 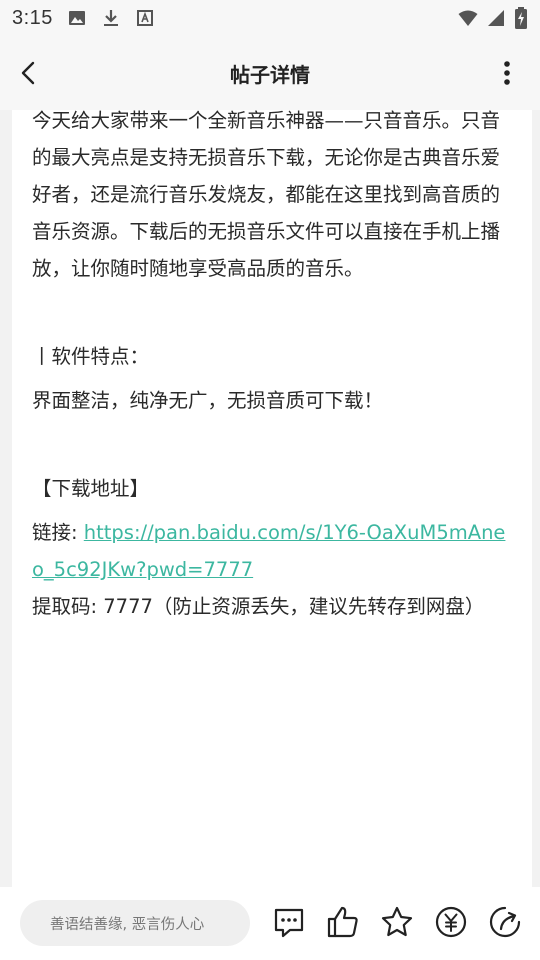 I want to click on more-vertical-icon, so click(x=507, y=73).